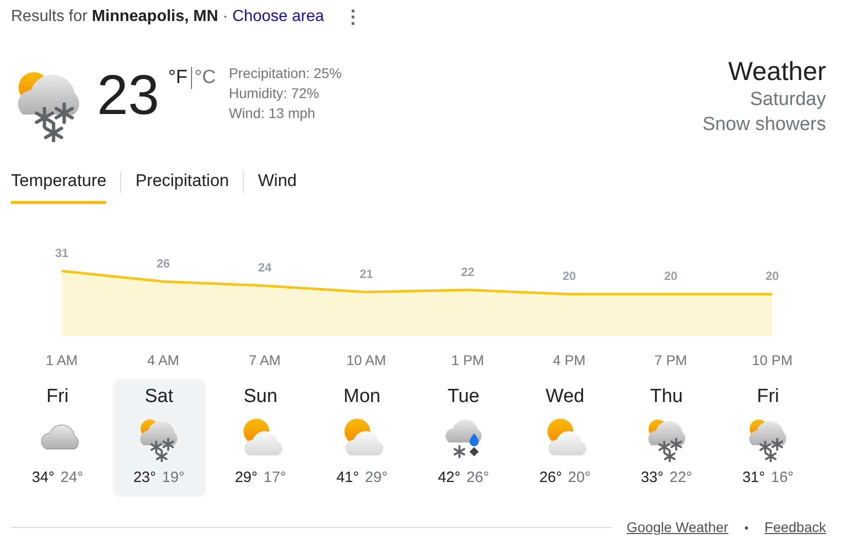 The width and height of the screenshot is (853, 543). Describe the element at coordinates (265, 267) in the screenshot. I see `data-label: 24` at that location.